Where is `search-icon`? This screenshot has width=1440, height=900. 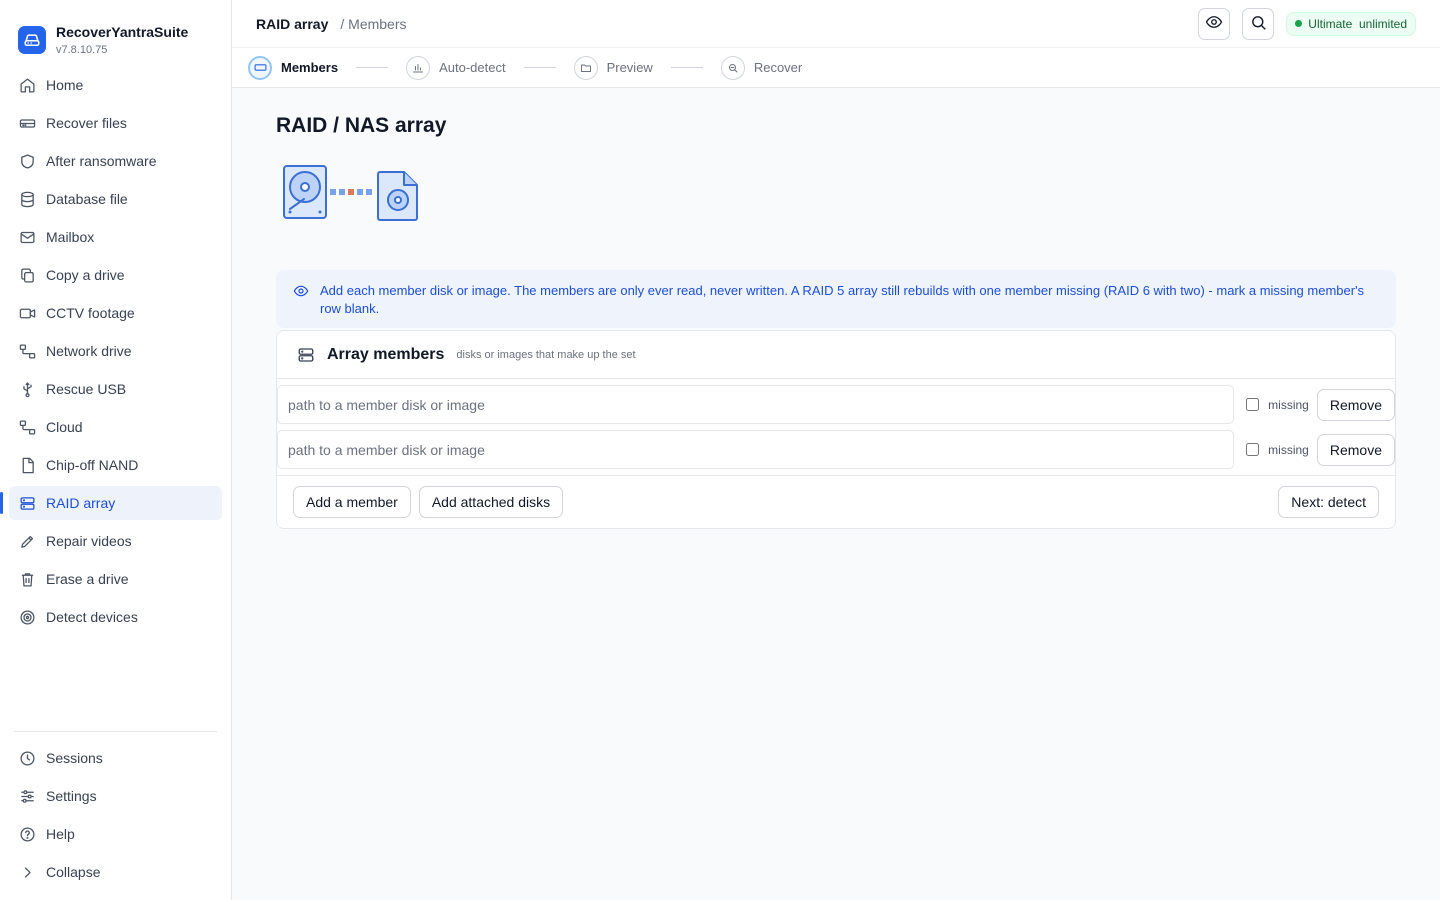
search-icon is located at coordinates (1258, 24).